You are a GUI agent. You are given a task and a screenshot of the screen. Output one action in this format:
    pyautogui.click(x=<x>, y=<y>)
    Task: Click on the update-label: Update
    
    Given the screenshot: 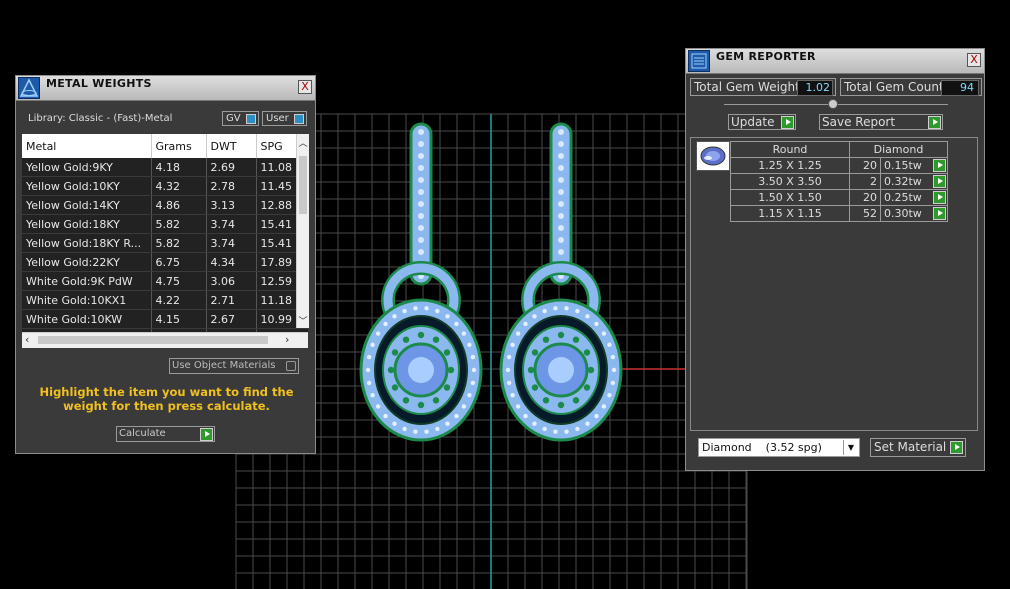 What is the action you would take?
    pyautogui.click(x=753, y=122)
    